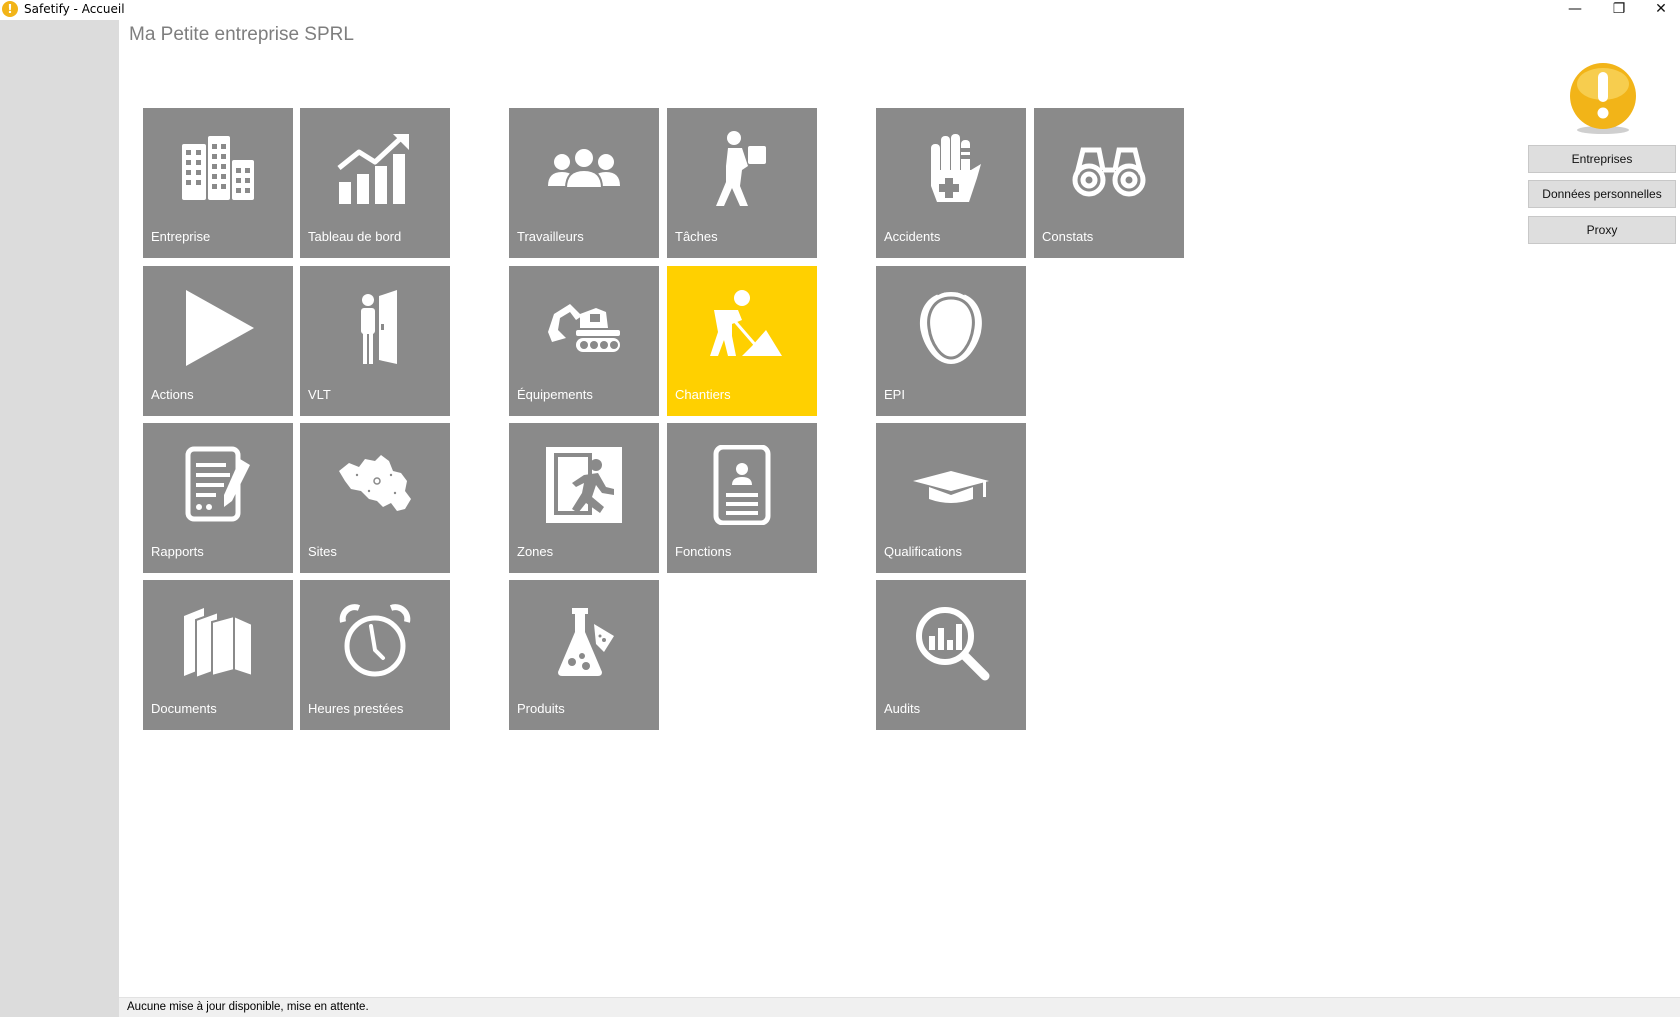  I want to click on tile-label: Fonctions, so click(703, 551).